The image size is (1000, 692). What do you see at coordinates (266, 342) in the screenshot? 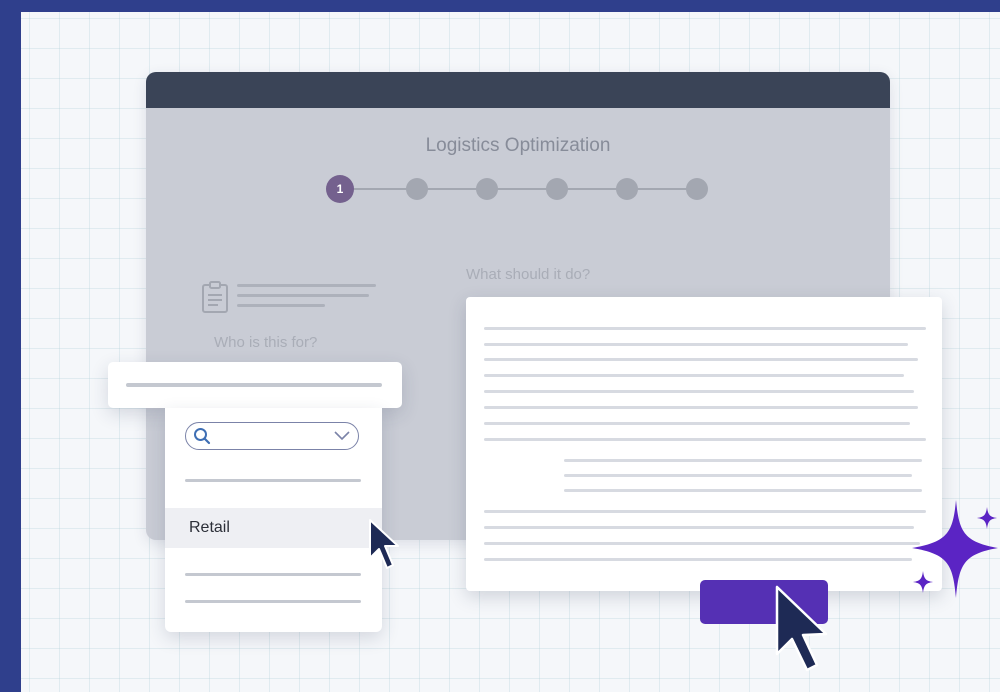
I see `question-who-label: Who is this for?` at bounding box center [266, 342].